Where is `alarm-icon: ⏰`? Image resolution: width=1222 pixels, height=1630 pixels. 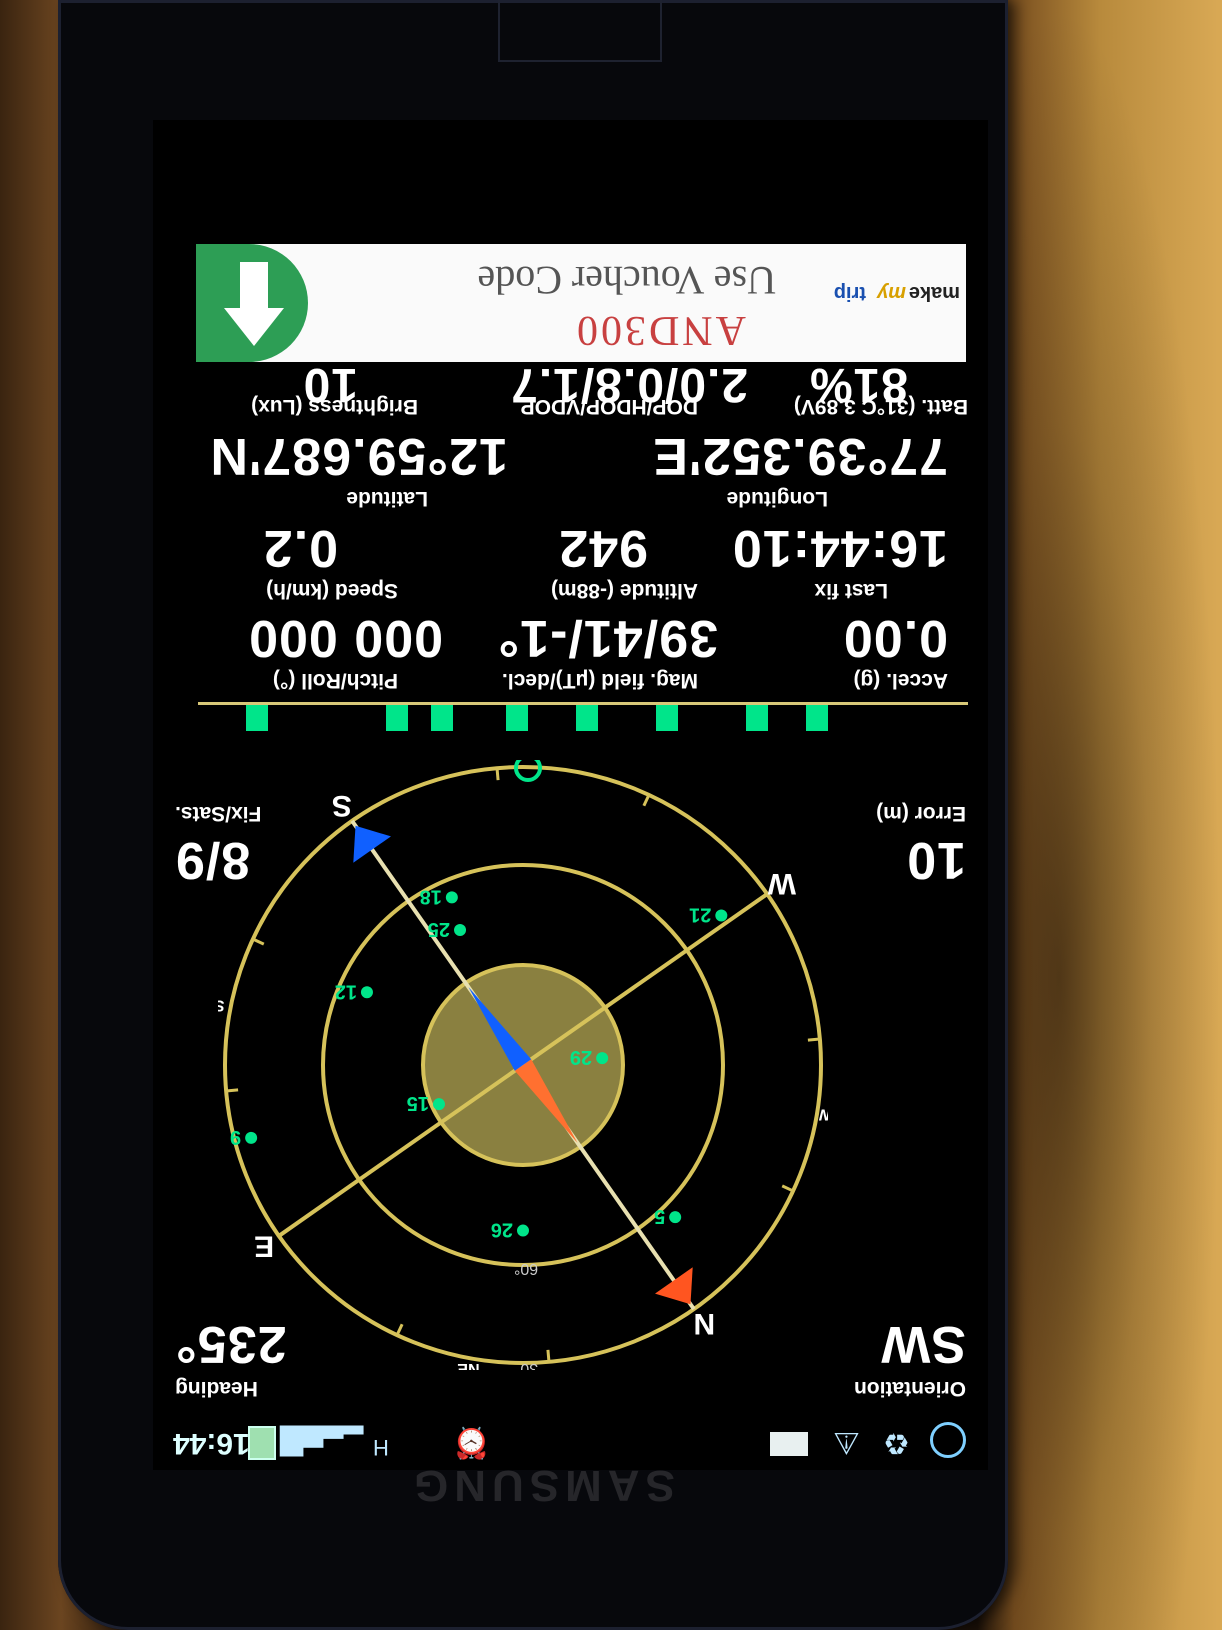
alarm-icon: ⏰ is located at coordinates (472, 1442).